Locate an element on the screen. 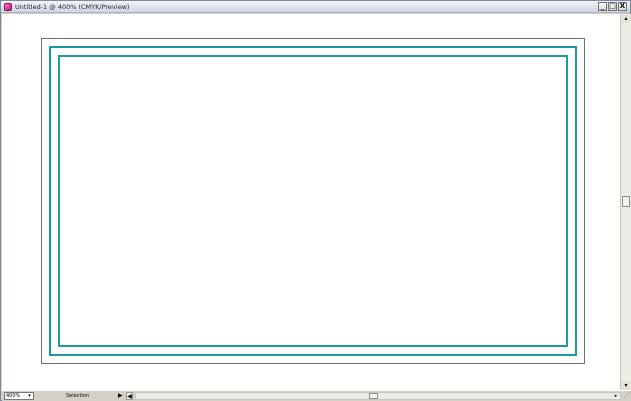 This screenshot has height=401, width=631. scroll-up-arrow-icon: ▴ is located at coordinates (626, 18).